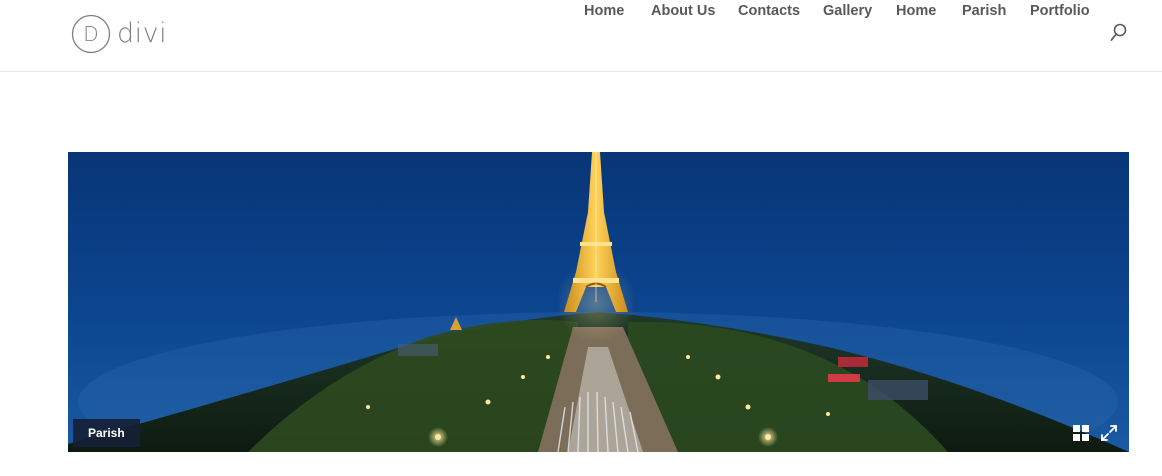 The width and height of the screenshot is (1162, 476). I want to click on nav-item-contacts: Contacts, so click(769, 11).